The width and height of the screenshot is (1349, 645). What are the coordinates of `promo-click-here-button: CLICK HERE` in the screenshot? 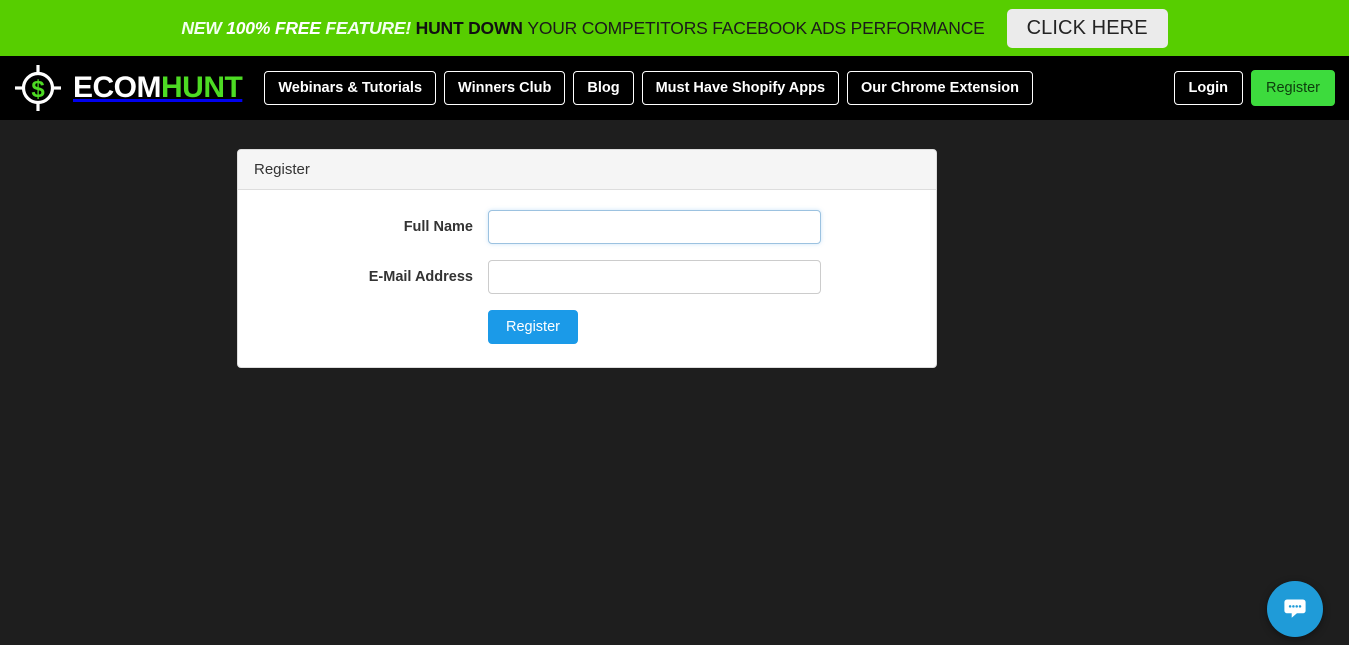 It's located at (1087, 28).